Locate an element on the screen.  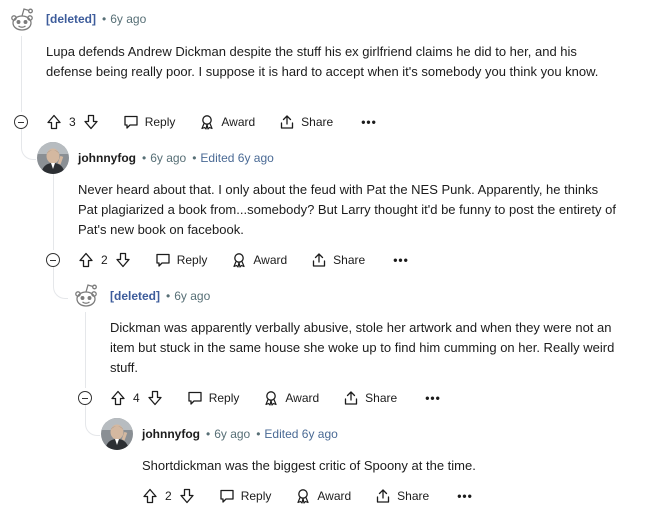
vote-count: 3 is located at coordinates (72, 122).